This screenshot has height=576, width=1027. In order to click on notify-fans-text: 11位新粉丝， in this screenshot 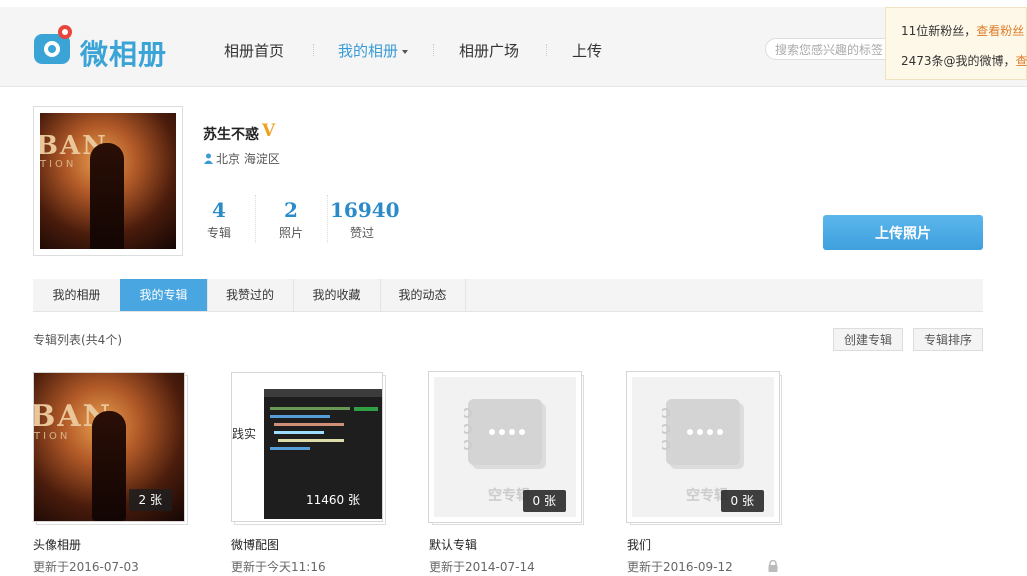, I will do `click(939, 31)`.